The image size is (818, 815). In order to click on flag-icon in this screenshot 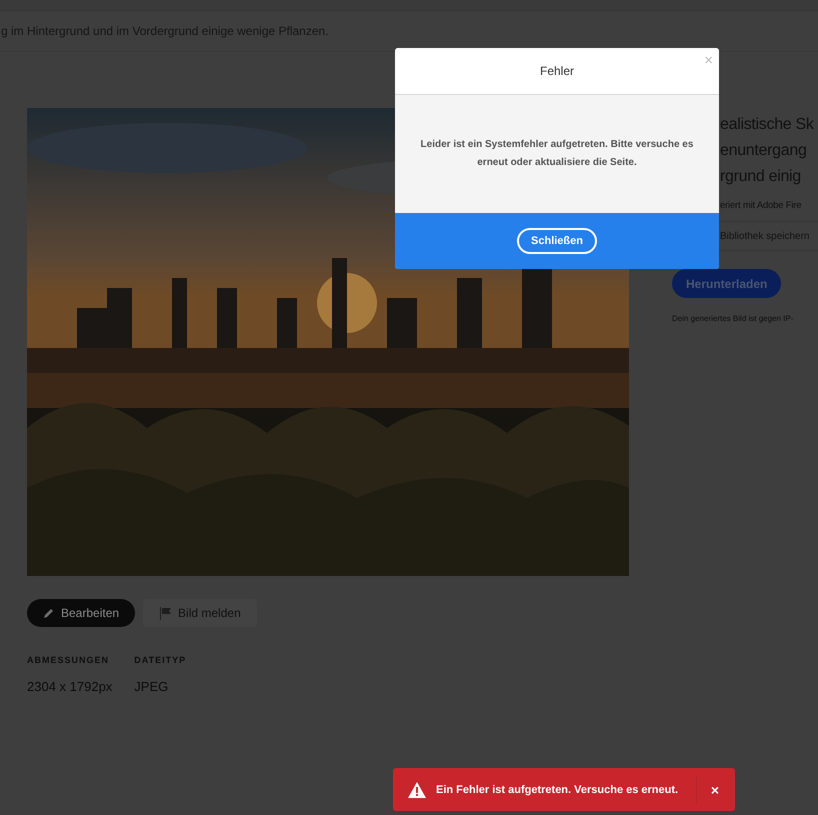, I will do `click(165, 613)`.